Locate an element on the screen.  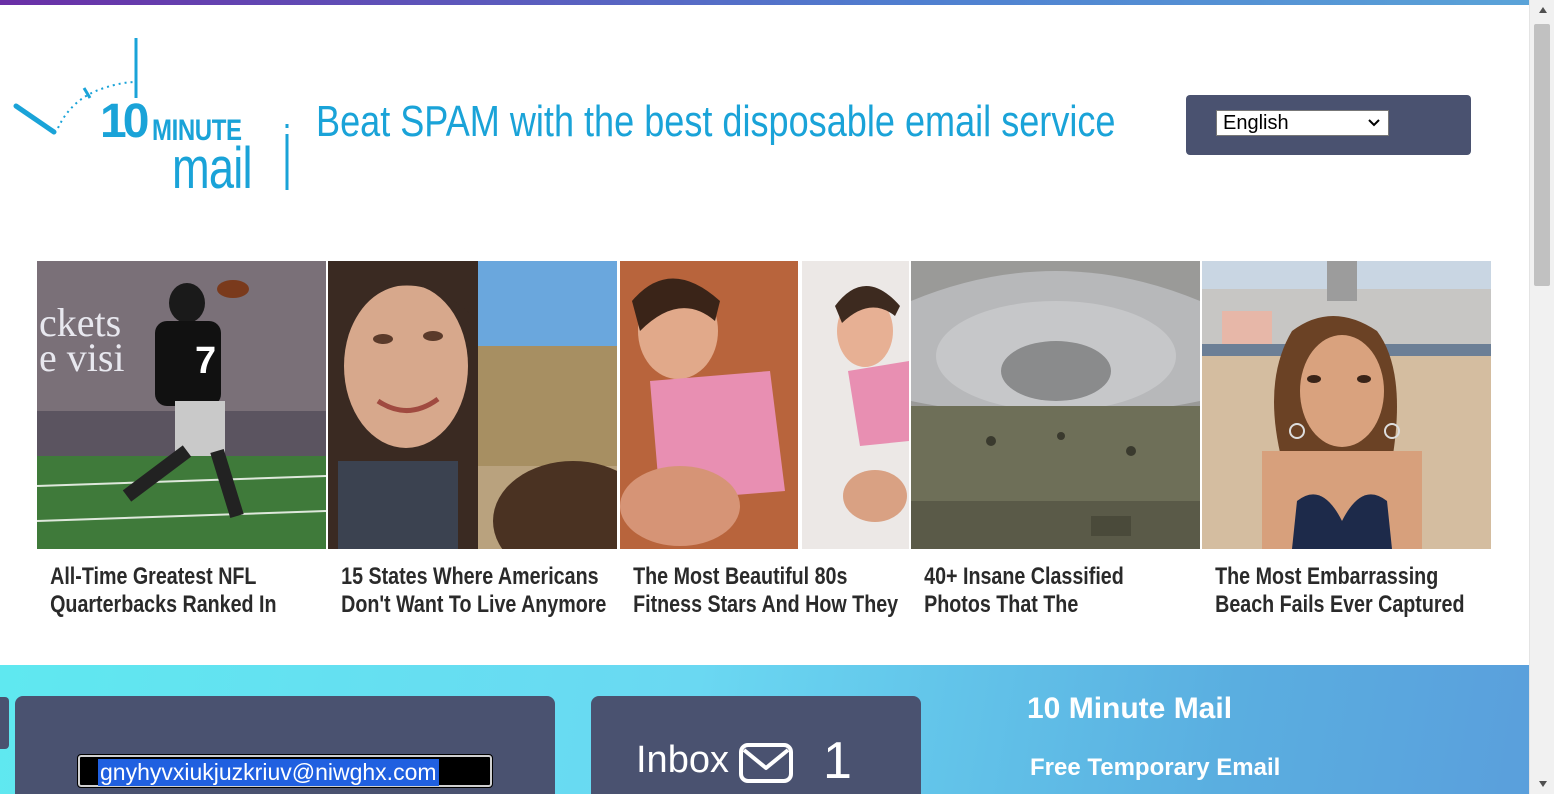
ad-caption-line: Beach Fails Ever Captured is located at coordinates (1340, 604).